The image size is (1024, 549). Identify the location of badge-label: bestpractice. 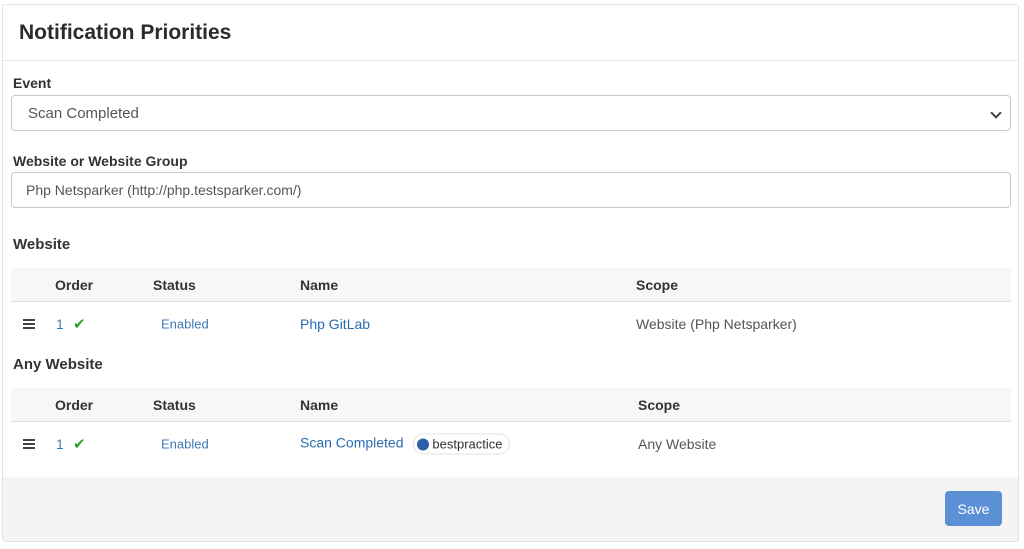
(467, 444).